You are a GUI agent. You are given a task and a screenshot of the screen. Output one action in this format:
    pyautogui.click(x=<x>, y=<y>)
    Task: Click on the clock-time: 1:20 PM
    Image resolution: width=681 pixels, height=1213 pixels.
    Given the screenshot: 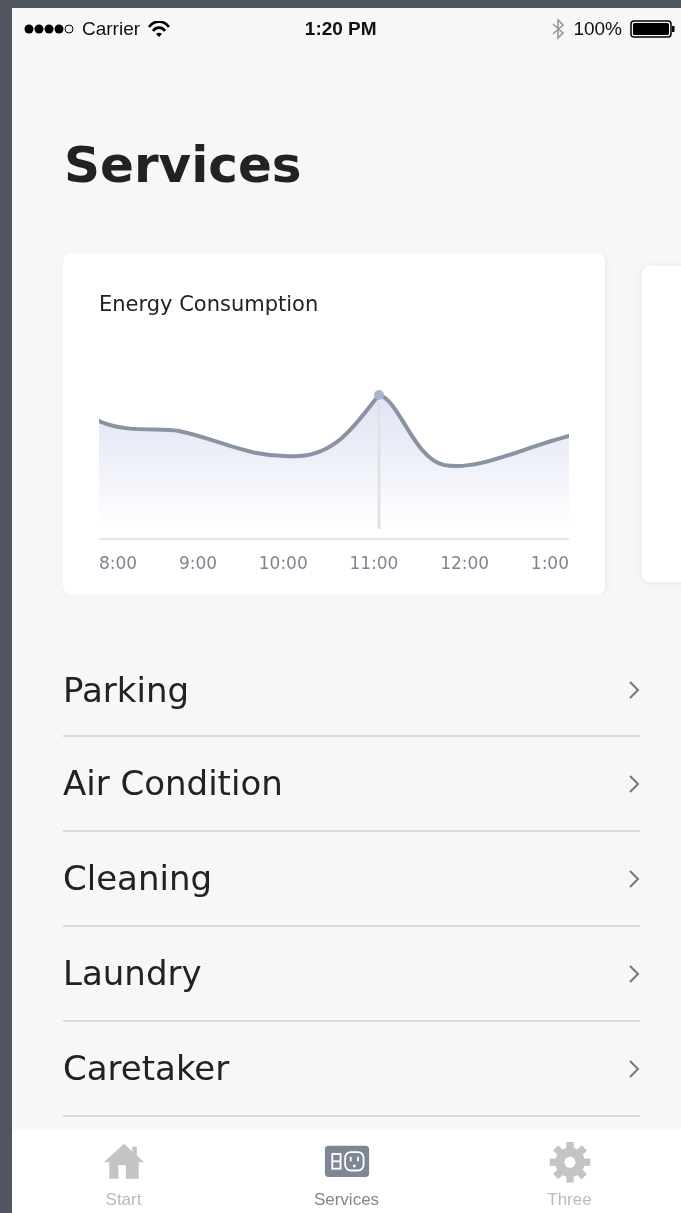 What is the action you would take?
    pyautogui.click(x=340, y=28)
    